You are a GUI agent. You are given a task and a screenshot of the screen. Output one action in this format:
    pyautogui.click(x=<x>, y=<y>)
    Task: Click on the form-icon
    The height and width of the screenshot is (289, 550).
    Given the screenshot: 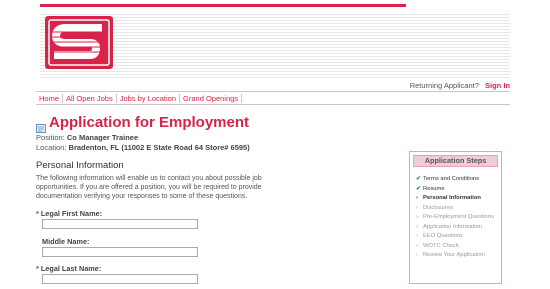 What is the action you would take?
    pyautogui.click(x=41, y=126)
    